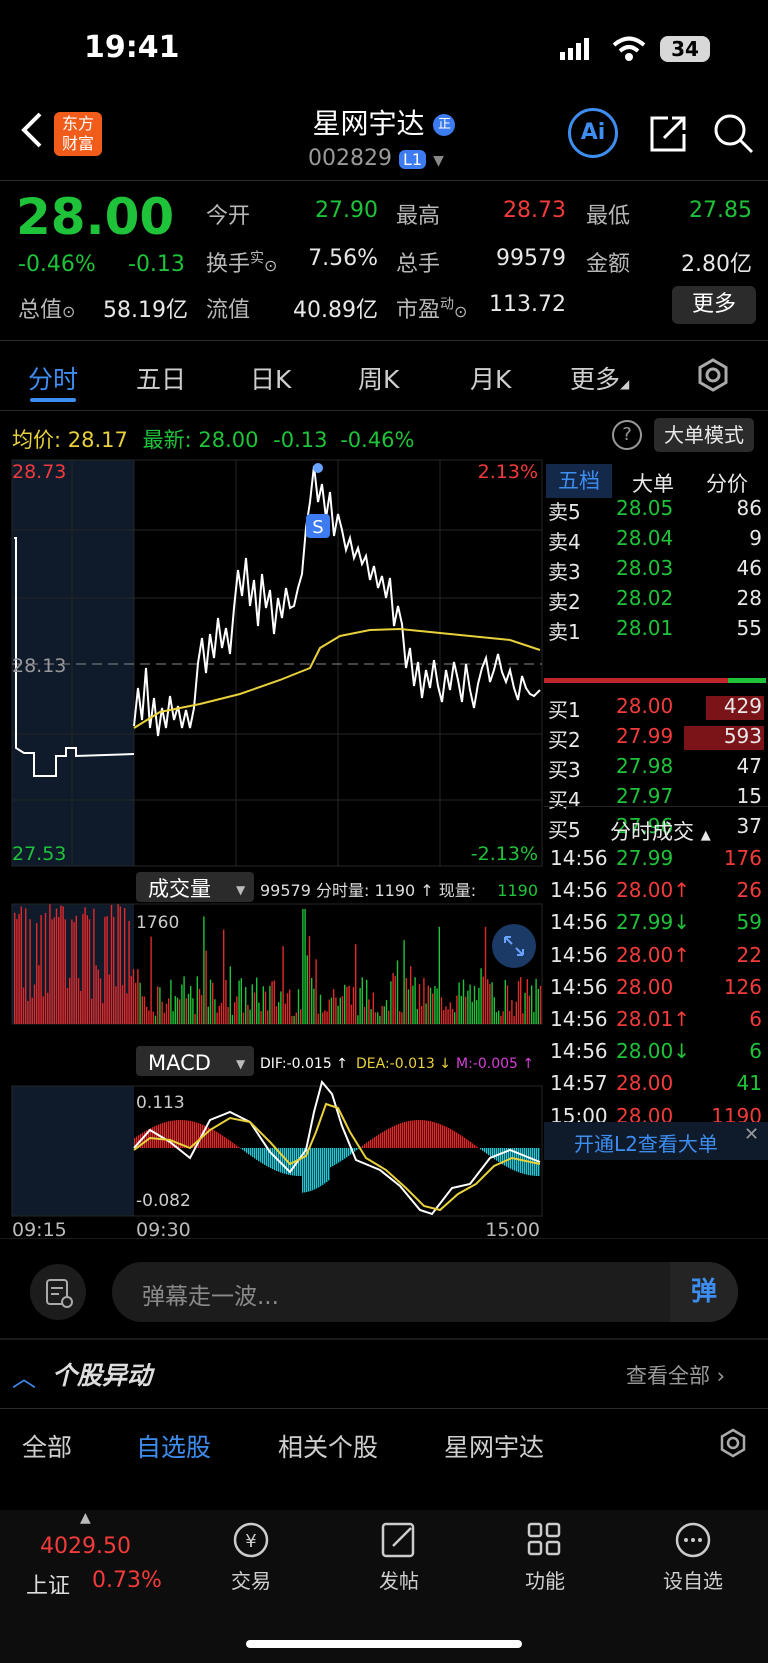 This screenshot has height=1663, width=768. Describe the element at coordinates (494, 1446) in the screenshot. I see `subtab-stock: 星网宇达` at that location.